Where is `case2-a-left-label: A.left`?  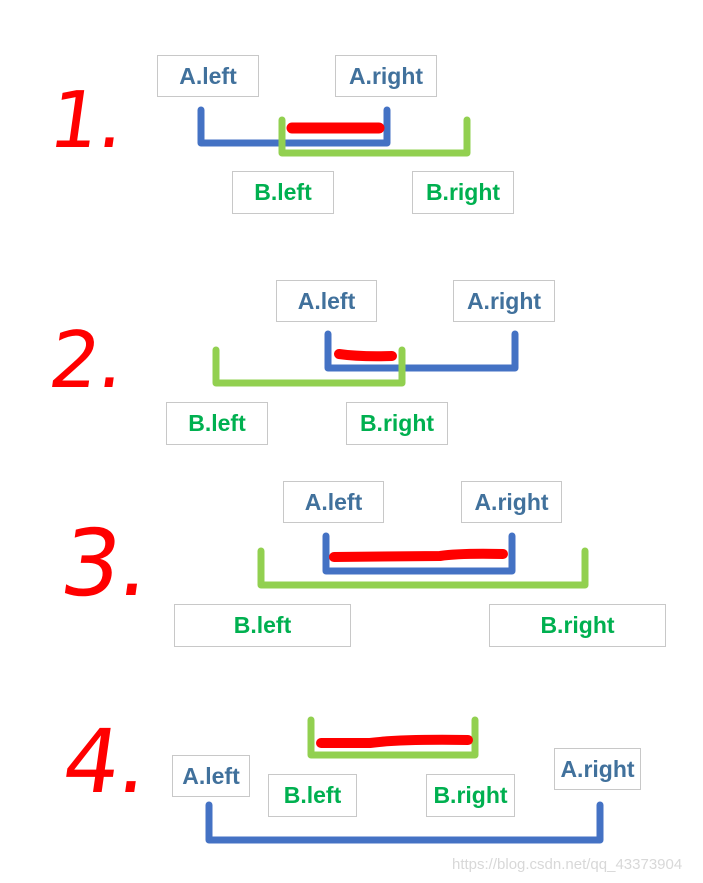 case2-a-left-label: A.left is located at coordinates (326, 301).